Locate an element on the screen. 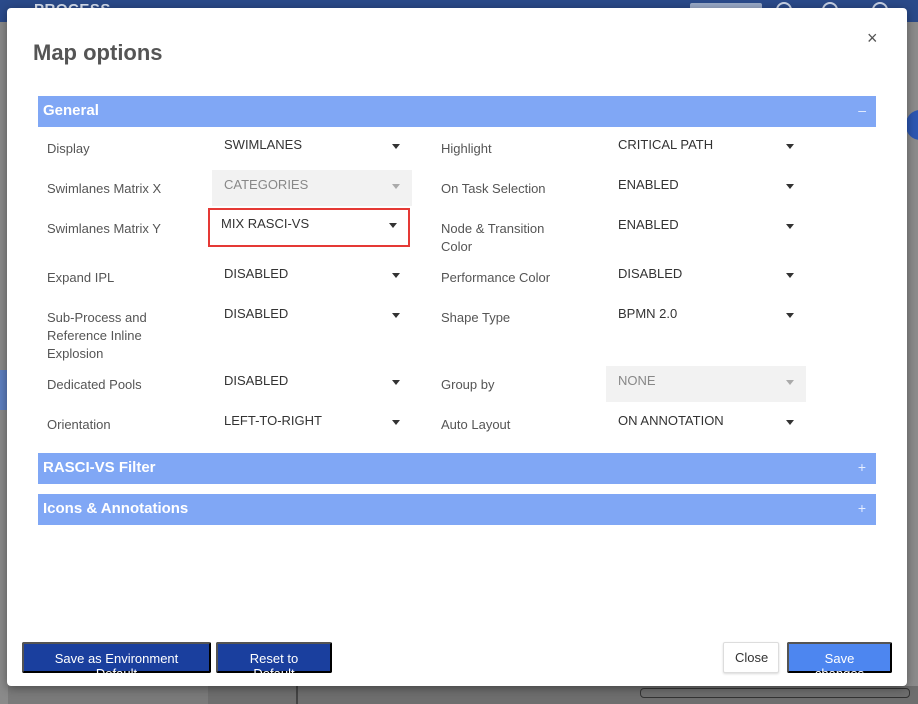  close-button: Close is located at coordinates (751, 657).